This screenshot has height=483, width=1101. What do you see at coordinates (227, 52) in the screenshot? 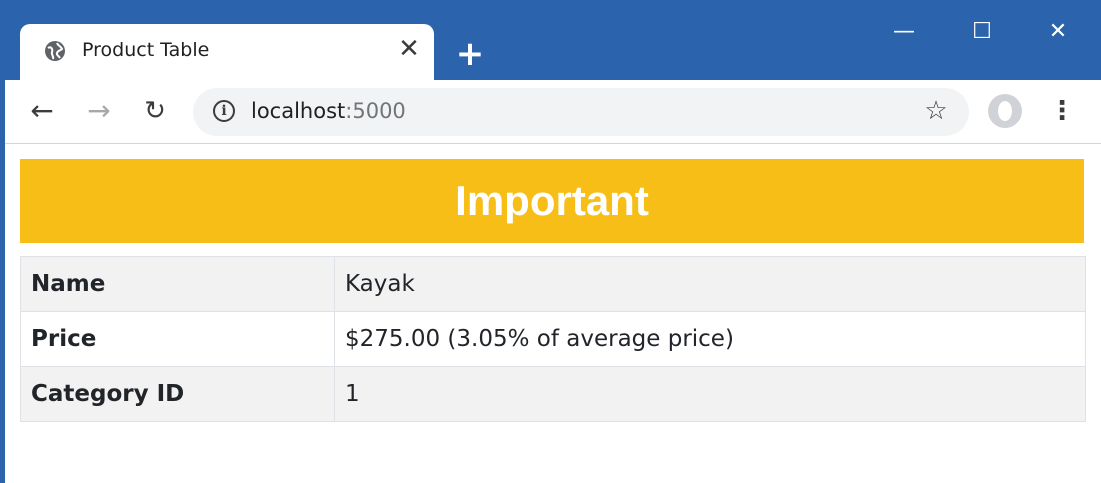
I see `tab-product-table: Product Table ✕` at bounding box center [227, 52].